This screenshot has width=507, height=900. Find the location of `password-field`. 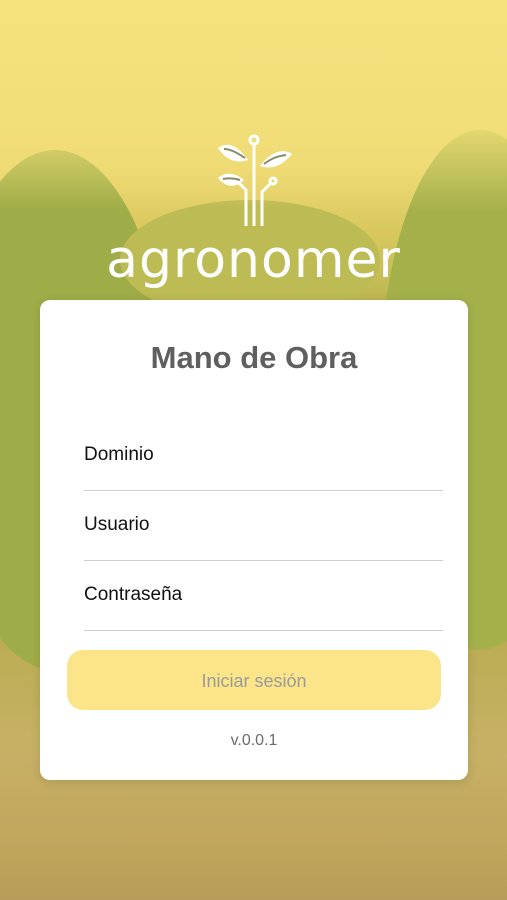

password-field is located at coordinates (263, 595).